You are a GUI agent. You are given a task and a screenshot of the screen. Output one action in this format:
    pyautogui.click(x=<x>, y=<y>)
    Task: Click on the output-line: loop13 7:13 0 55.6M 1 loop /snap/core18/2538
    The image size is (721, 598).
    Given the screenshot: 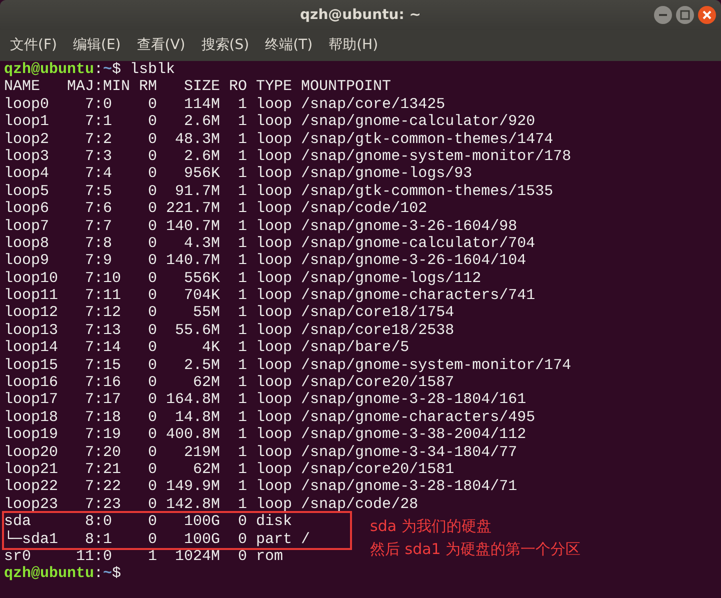 What is the action you would take?
    pyautogui.click(x=229, y=331)
    